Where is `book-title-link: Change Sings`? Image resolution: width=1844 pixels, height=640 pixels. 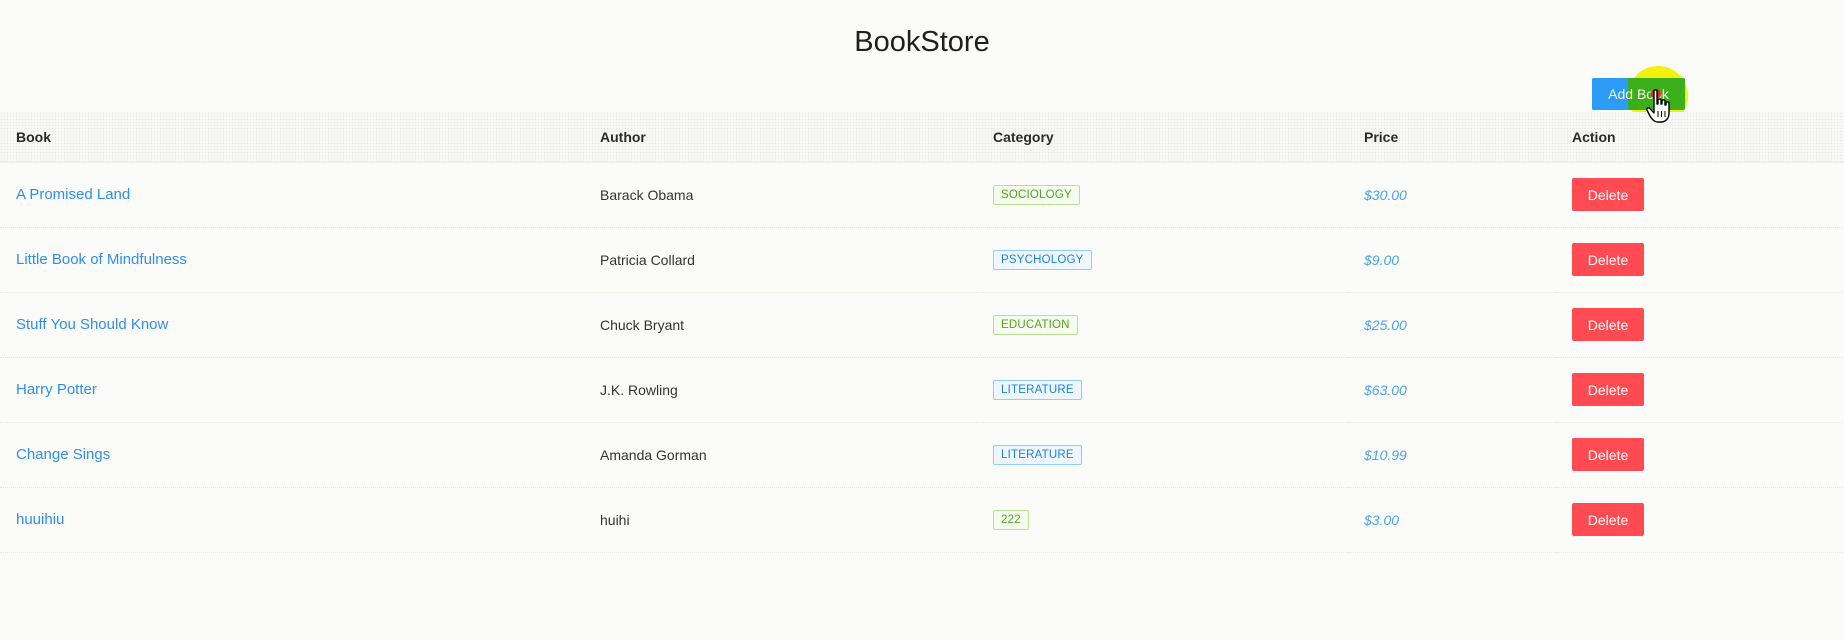 book-title-link: Change Sings is located at coordinates (63, 454).